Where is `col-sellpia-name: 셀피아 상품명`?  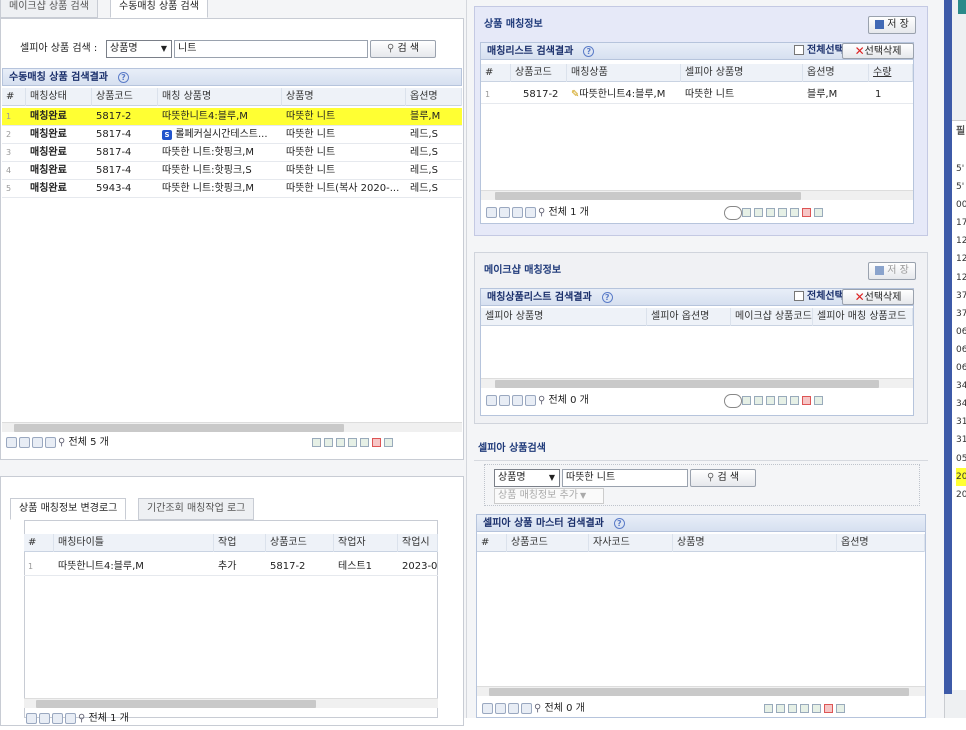
col-sellpia-name: 셀피아 상품명 is located at coordinates (564, 317).